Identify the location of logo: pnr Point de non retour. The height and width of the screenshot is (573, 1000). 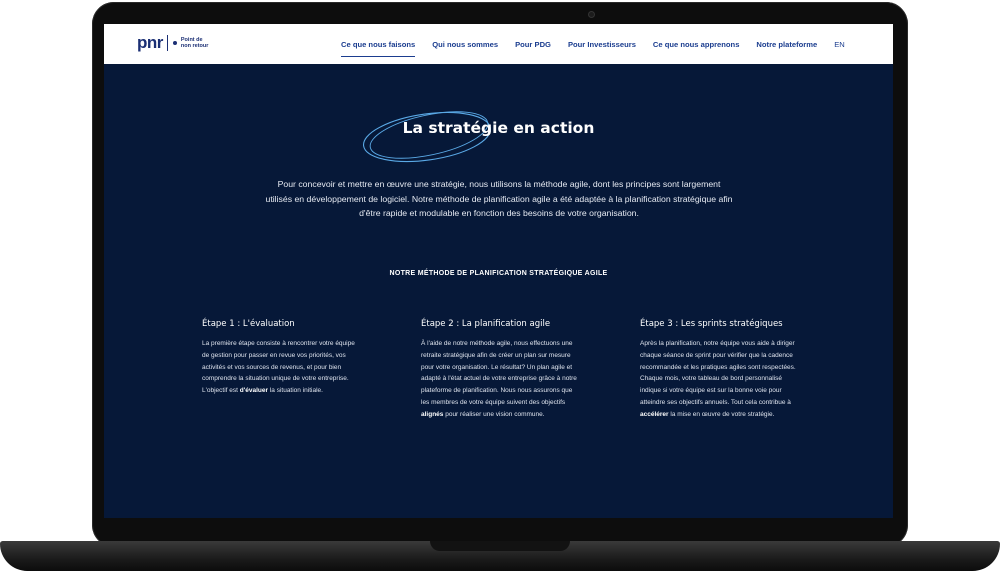
(179, 42).